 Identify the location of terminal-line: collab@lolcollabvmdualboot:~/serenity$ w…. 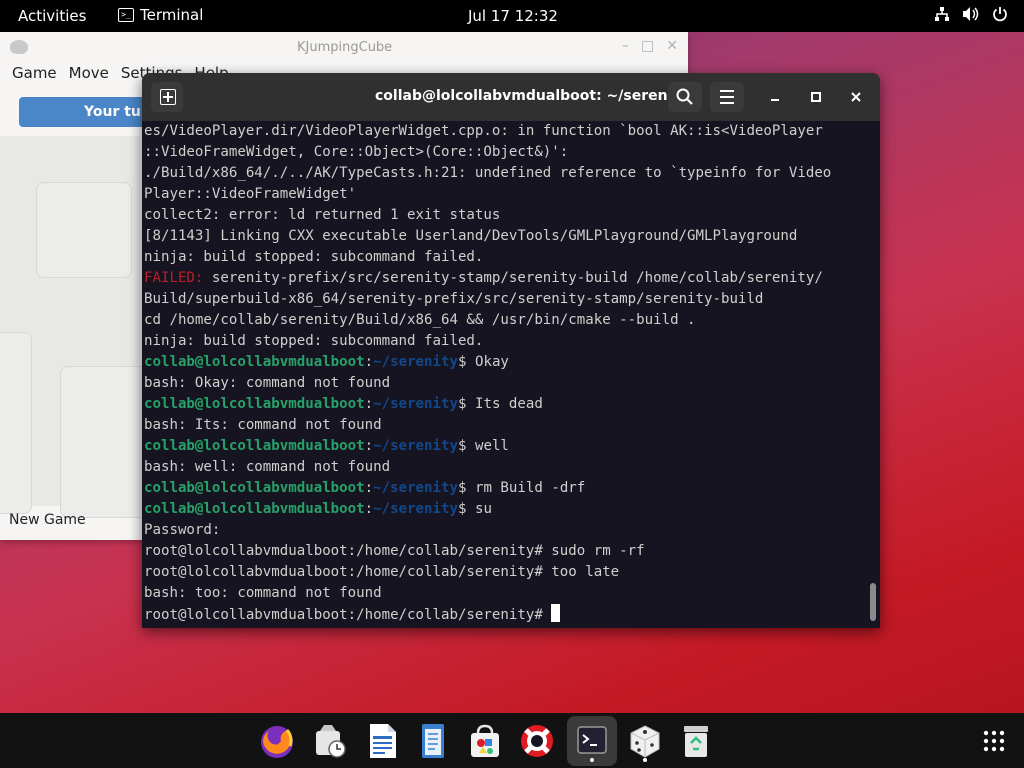
(509, 446).